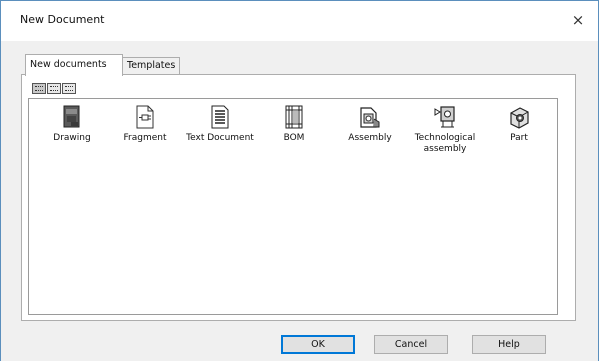  Describe the element at coordinates (72, 138) in the screenshot. I see `item-label: Drawing` at that location.